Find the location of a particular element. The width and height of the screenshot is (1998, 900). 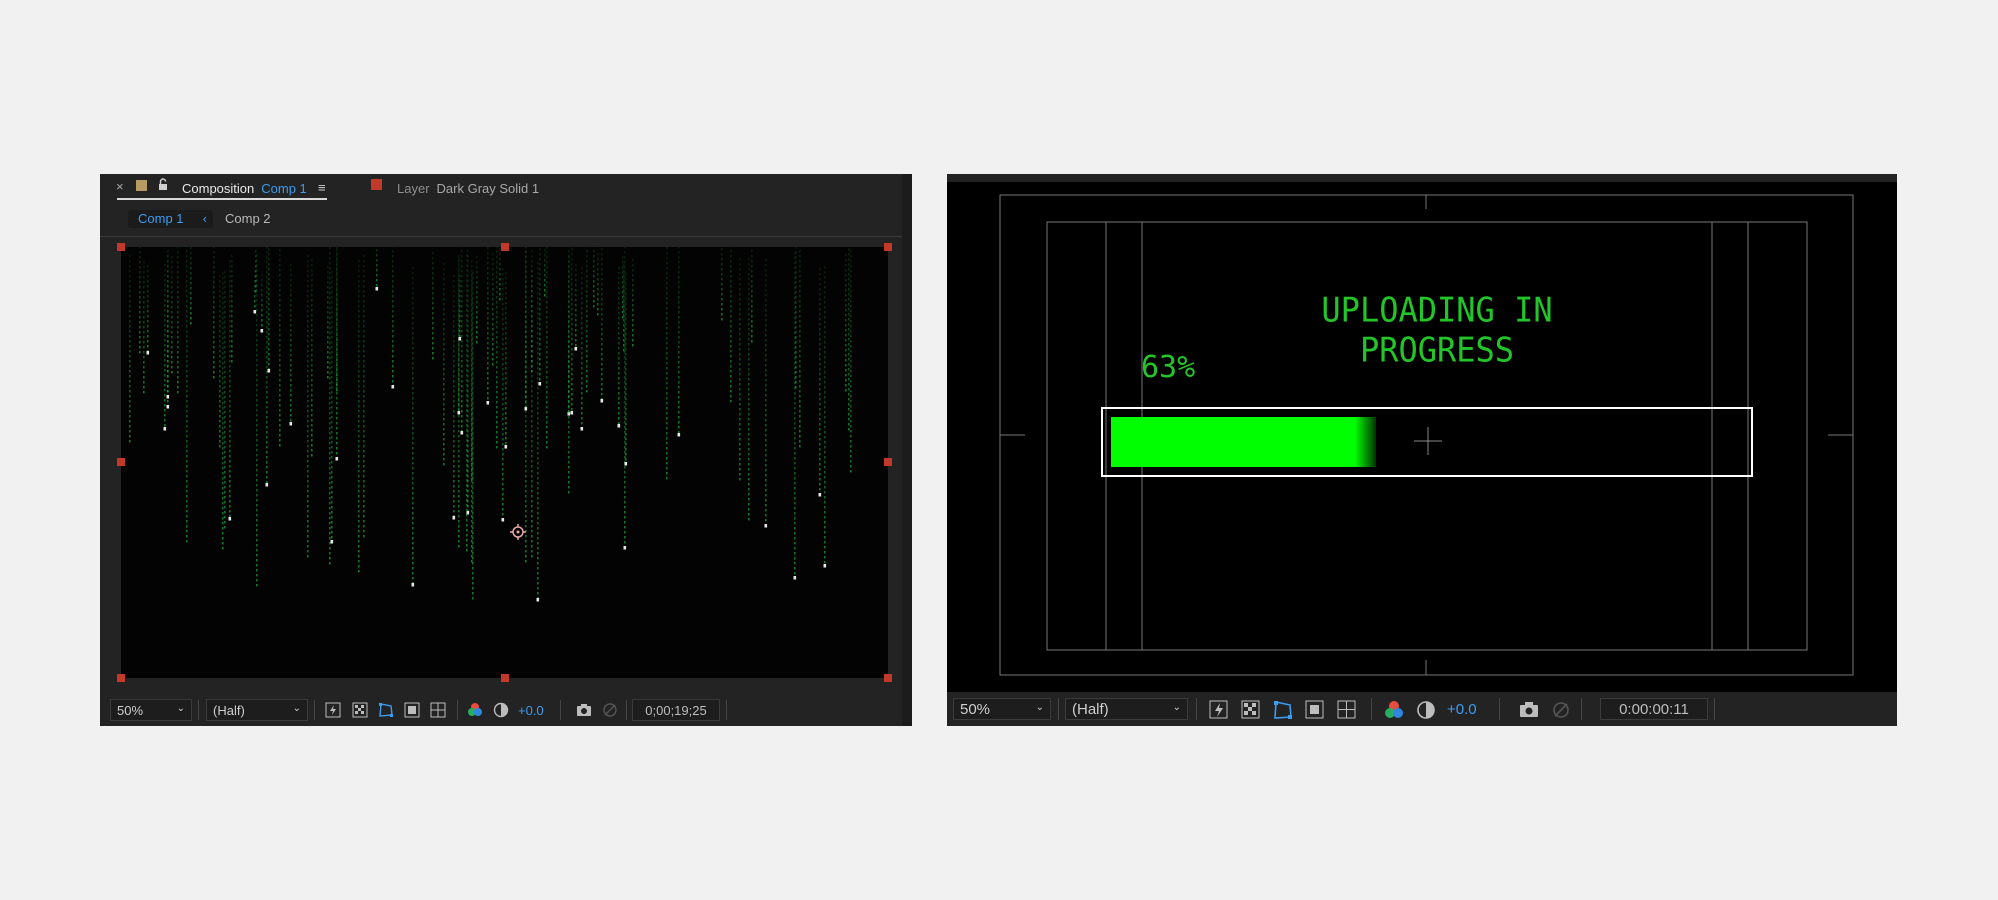

transform-handle-top is located at coordinates (505, 247).